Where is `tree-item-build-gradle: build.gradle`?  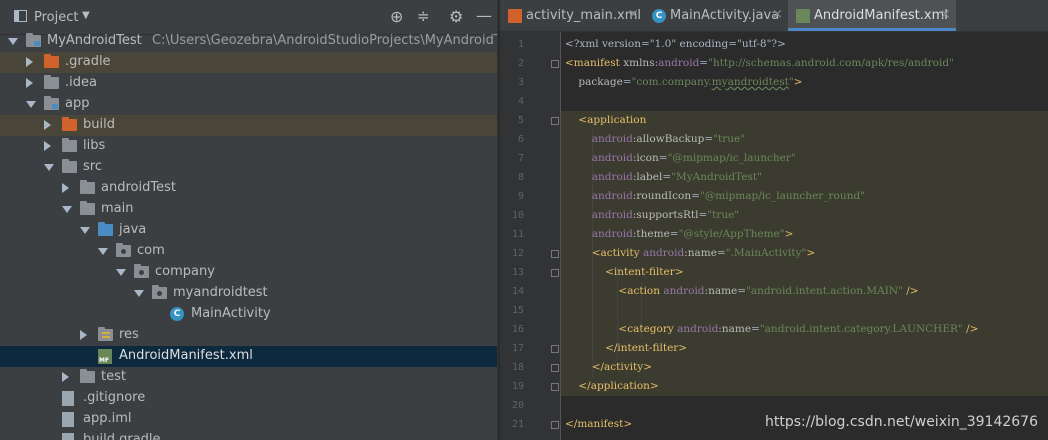 tree-item-build-gradle: build.gradle is located at coordinates (248, 435).